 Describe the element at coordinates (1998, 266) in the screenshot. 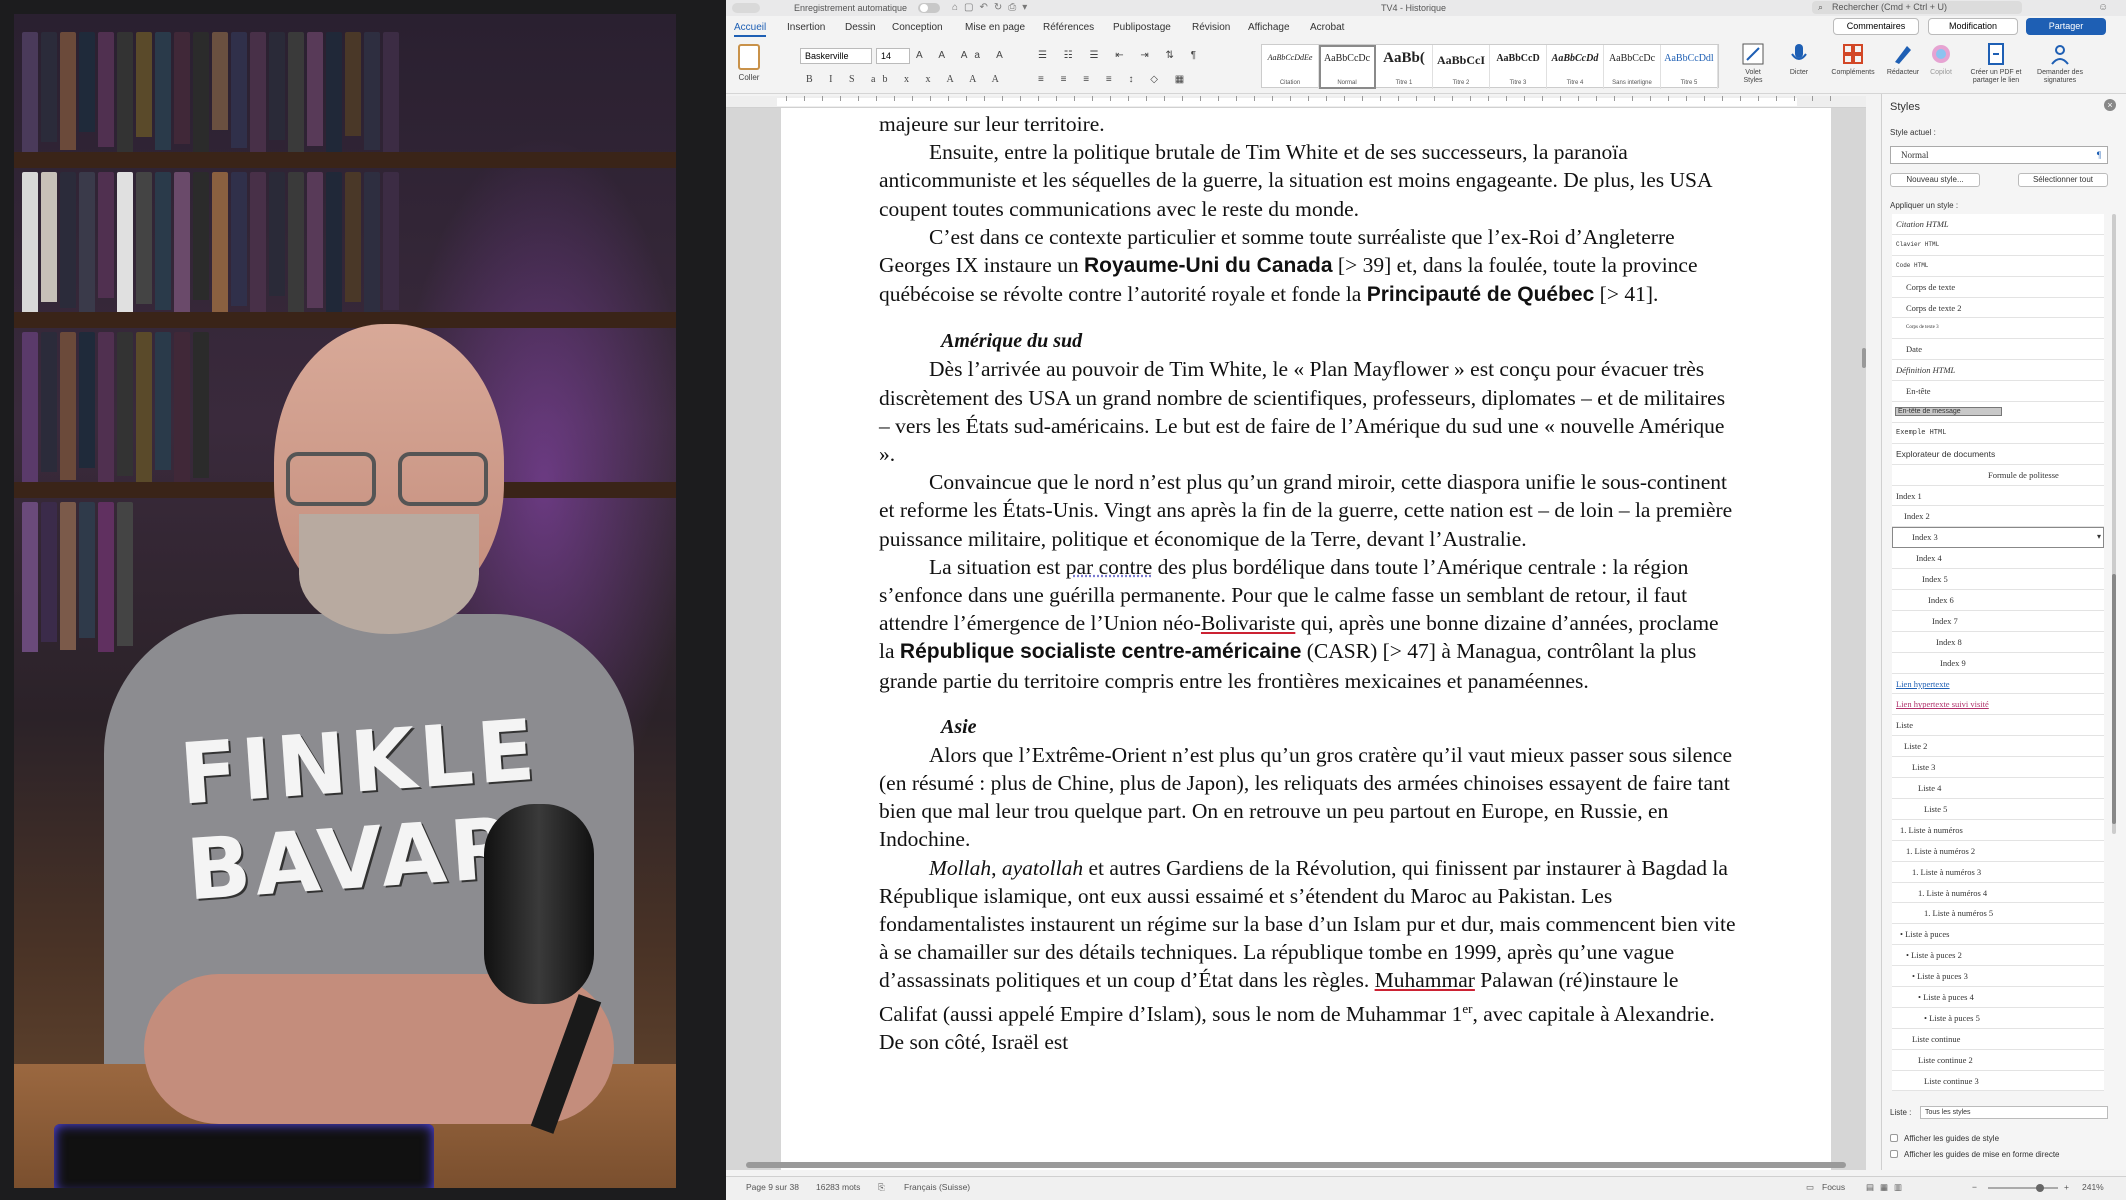

I see `style-list-item: Code HTML` at that location.